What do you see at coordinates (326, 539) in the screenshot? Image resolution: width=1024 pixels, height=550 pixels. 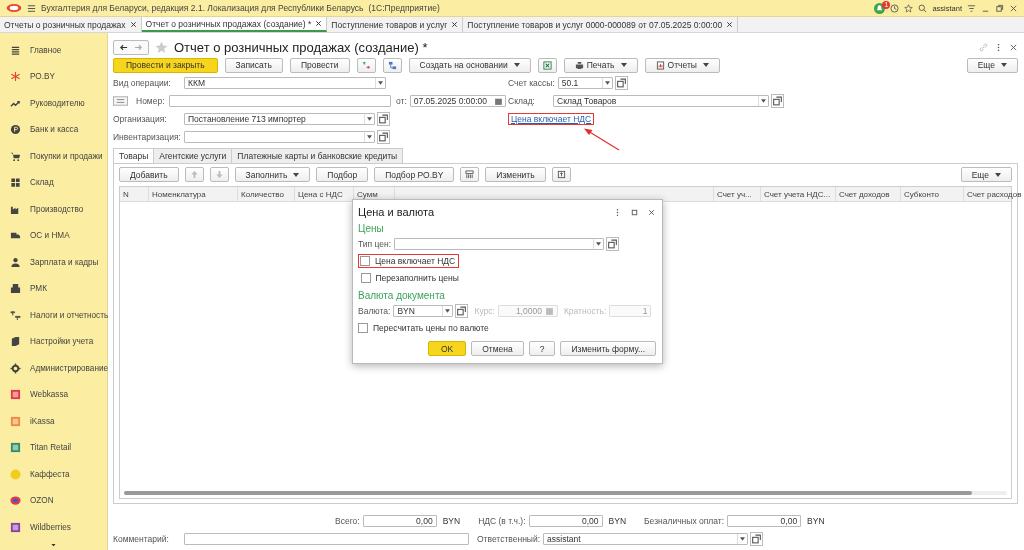 I see `comment-field` at bounding box center [326, 539].